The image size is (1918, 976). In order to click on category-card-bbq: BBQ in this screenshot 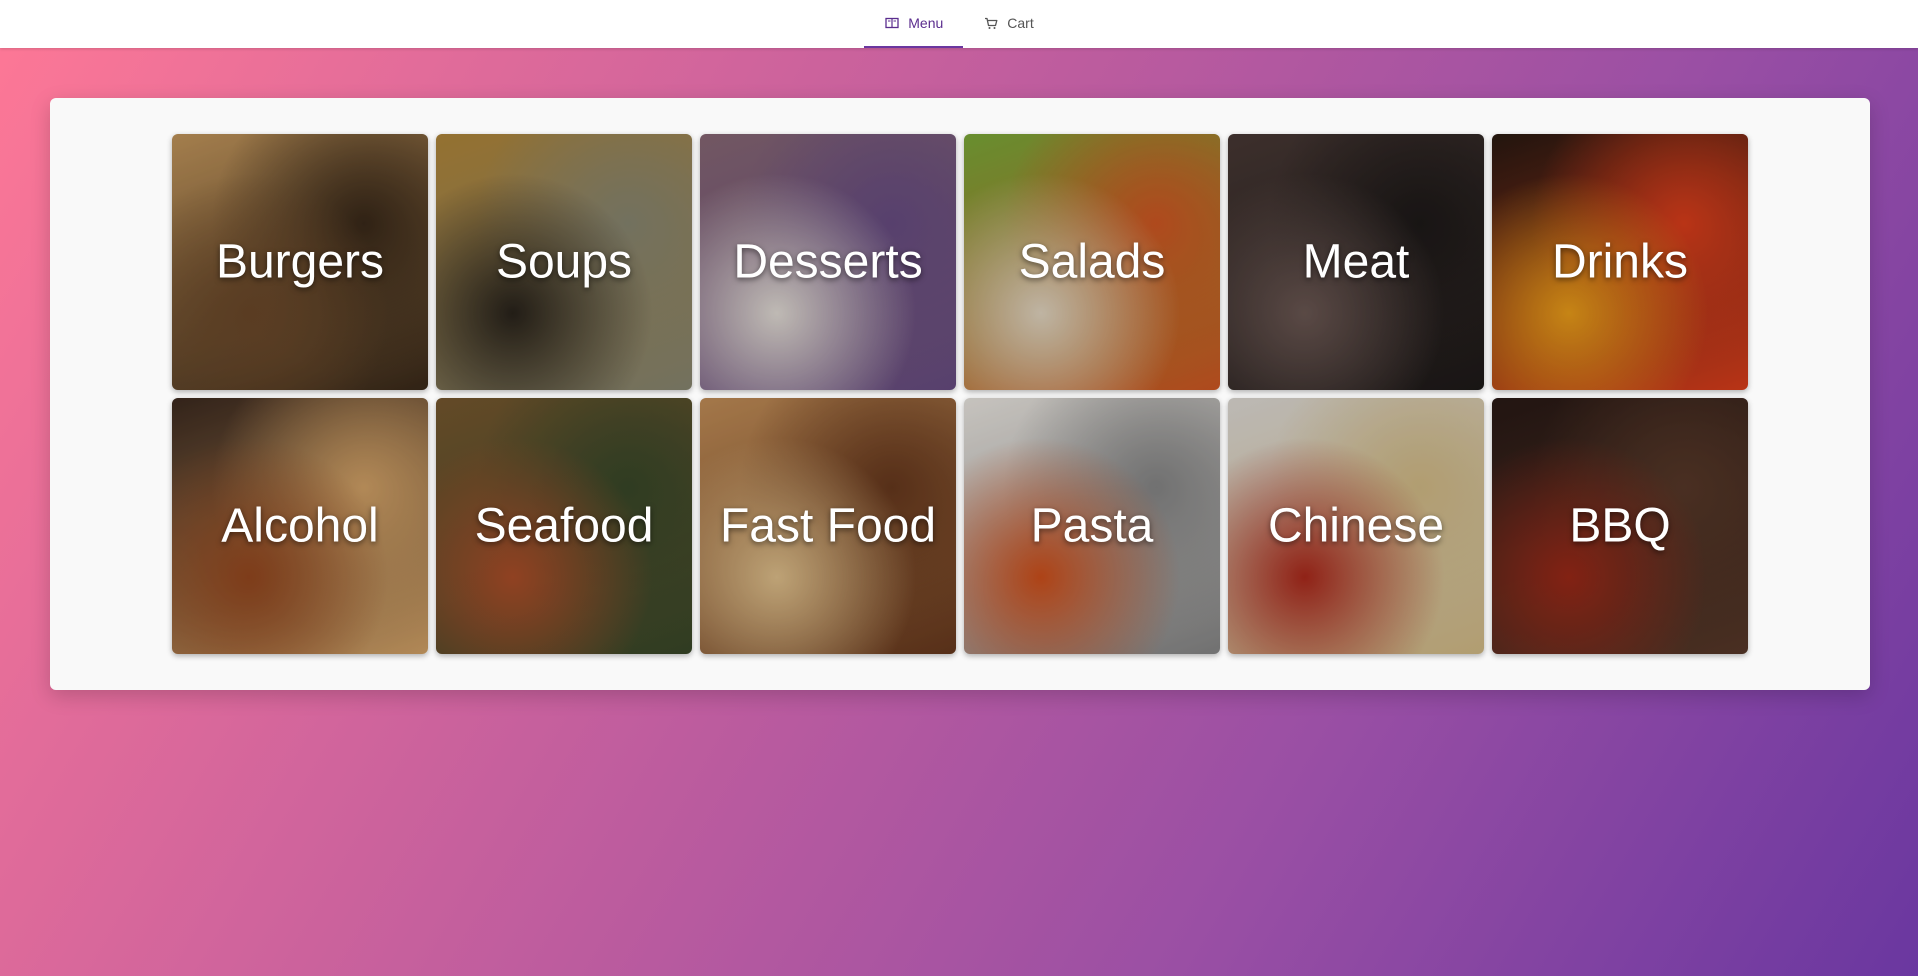, I will do `click(1620, 526)`.